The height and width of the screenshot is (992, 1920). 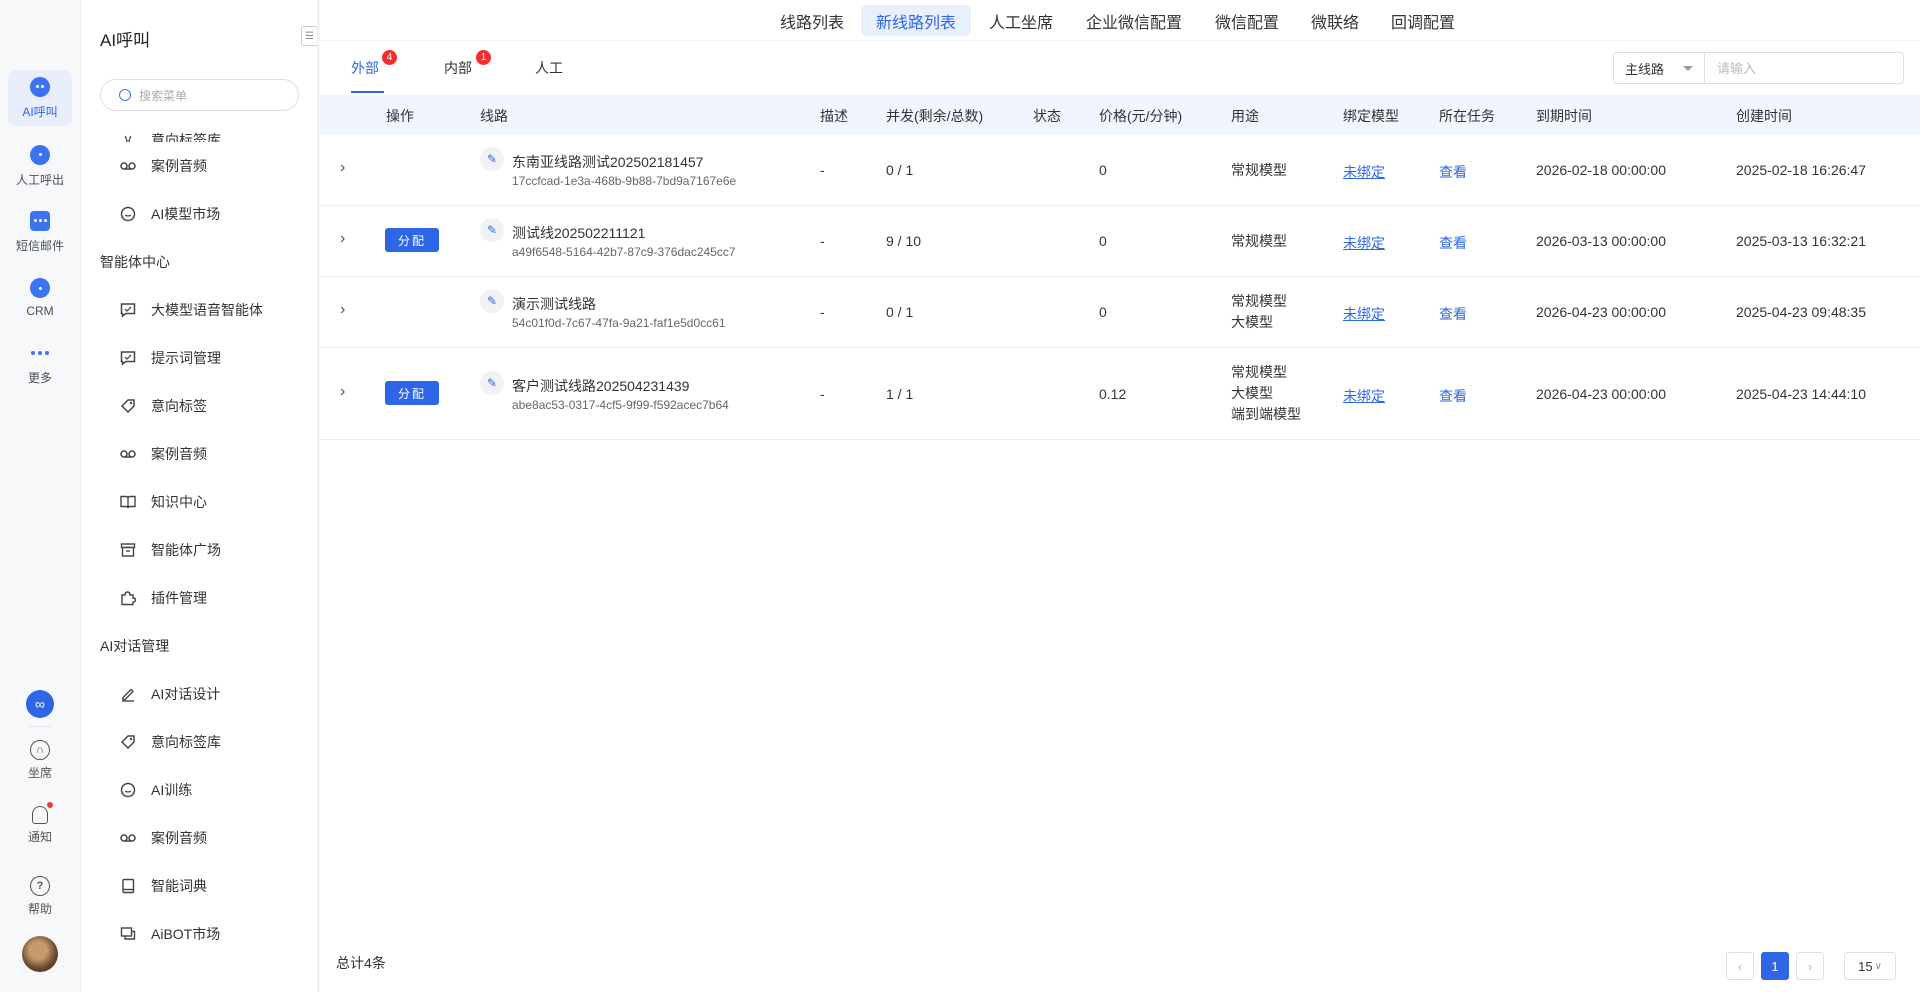 I want to click on rail-item-help: ? 帮助, so click(x=40, y=896).